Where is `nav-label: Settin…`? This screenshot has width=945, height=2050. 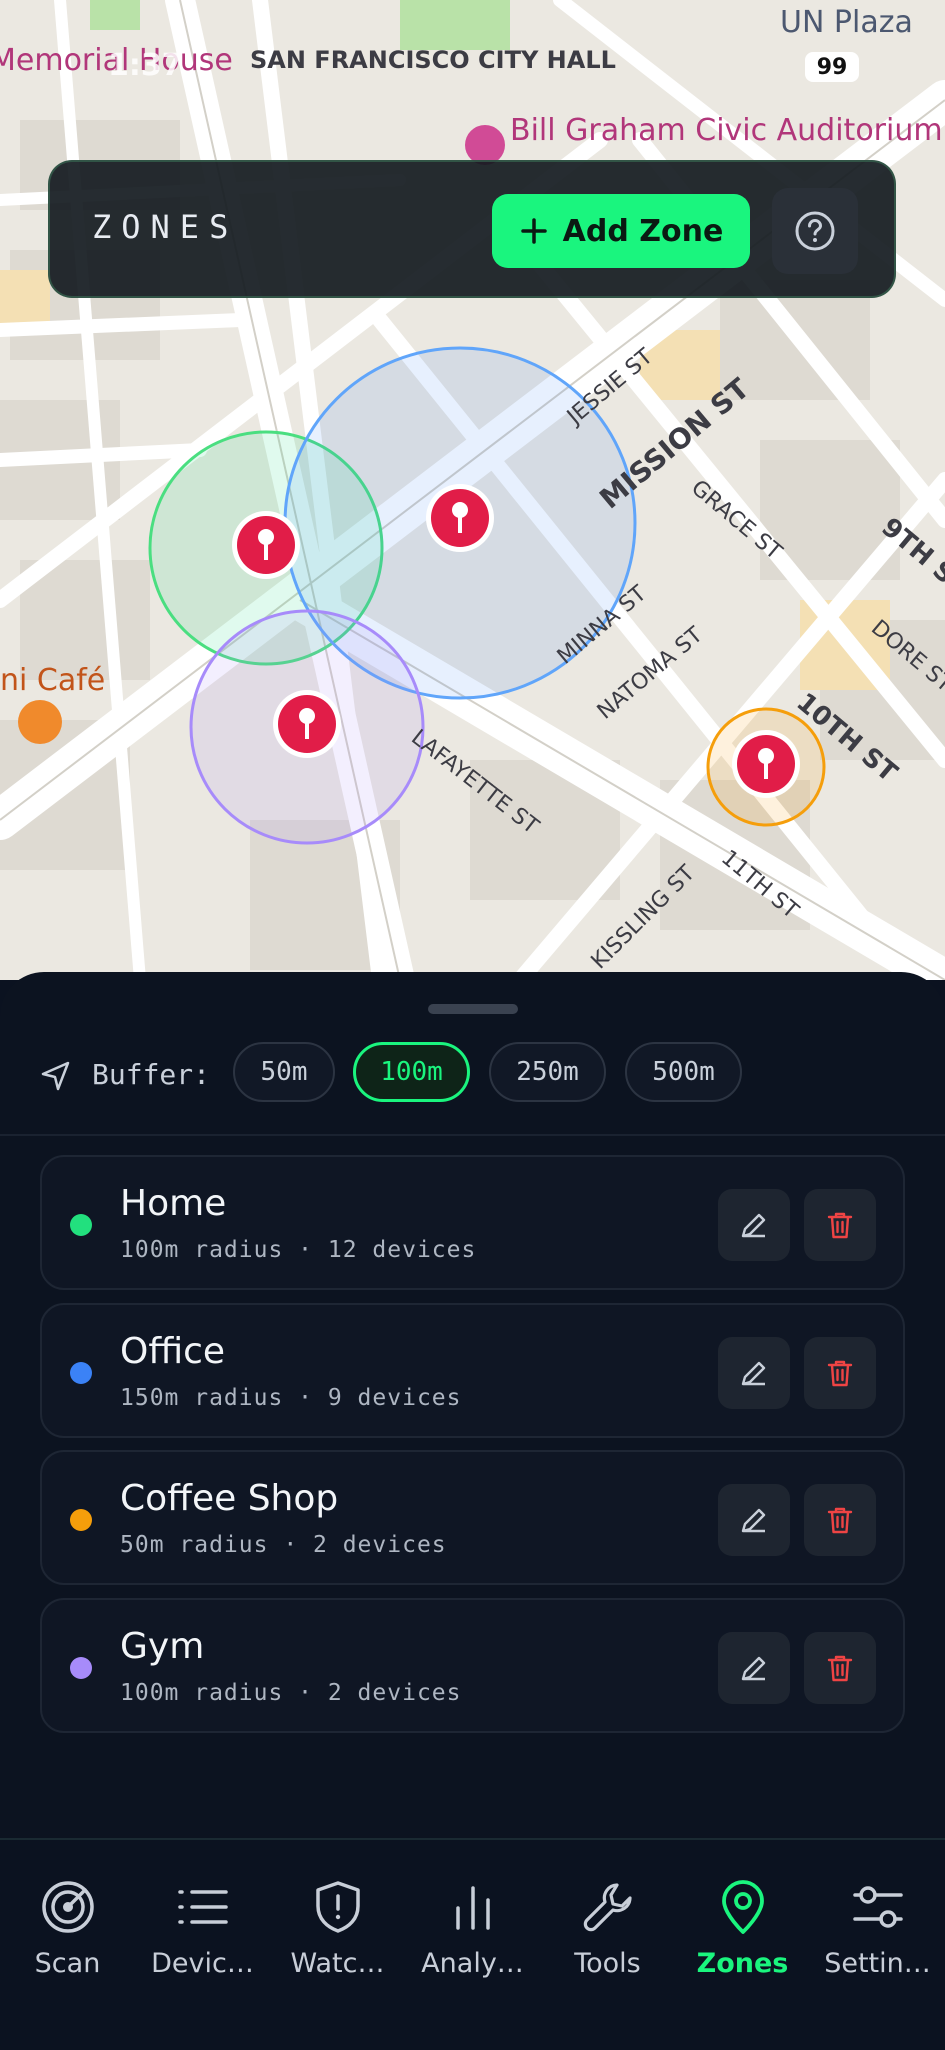
nav-label: Settin… is located at coordinates (877, 1963).